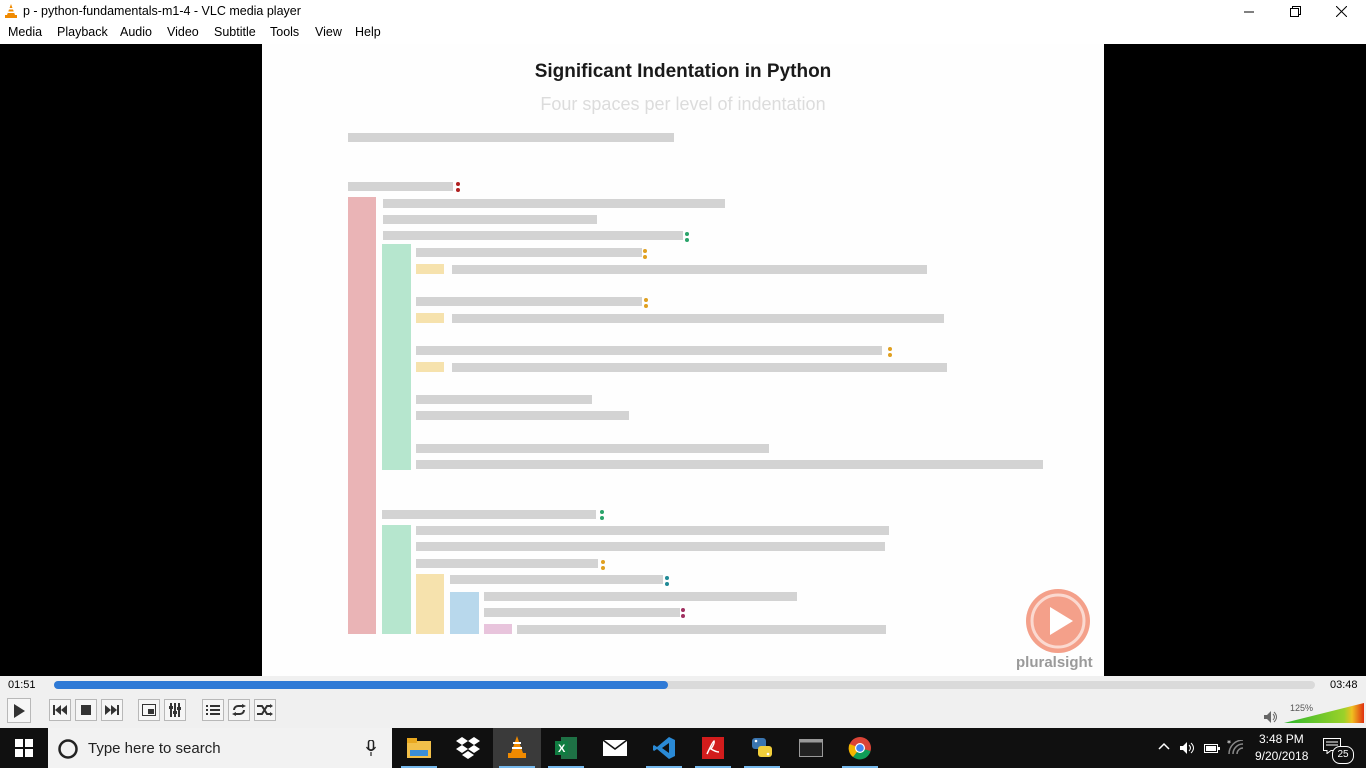 This screenshot has width=1366, height=768. What do you see at coordinates (328, 32) in the screenshot?
I see `menu-view: View` at bounding box center [328, 32].